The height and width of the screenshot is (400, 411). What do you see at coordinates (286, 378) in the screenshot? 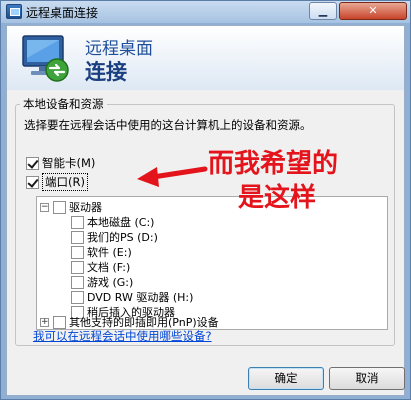
I see `ok-button: 确定` at bounding box center [286, 378].